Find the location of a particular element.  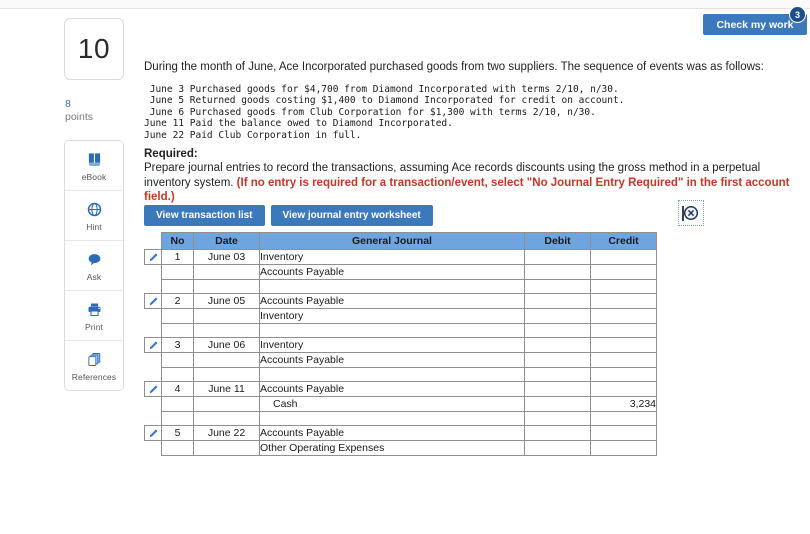

tool-ask: Ask is located at coordinates (94, 266).